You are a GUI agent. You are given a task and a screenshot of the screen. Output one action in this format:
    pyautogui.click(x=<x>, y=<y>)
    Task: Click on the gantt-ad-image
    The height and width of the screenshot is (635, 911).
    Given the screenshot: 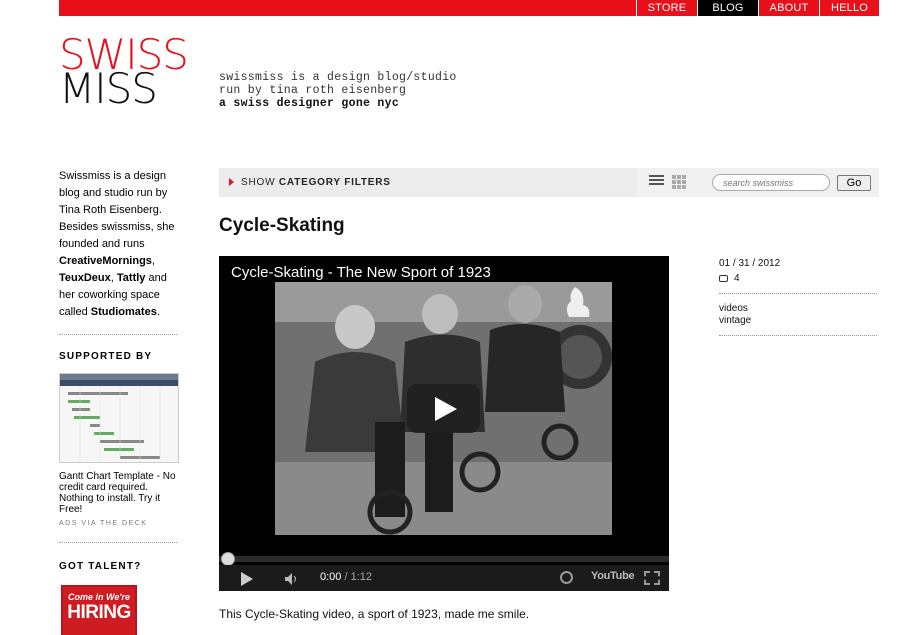 What is the action you would take?
    pyautogui.click(x=119, y=418)
    